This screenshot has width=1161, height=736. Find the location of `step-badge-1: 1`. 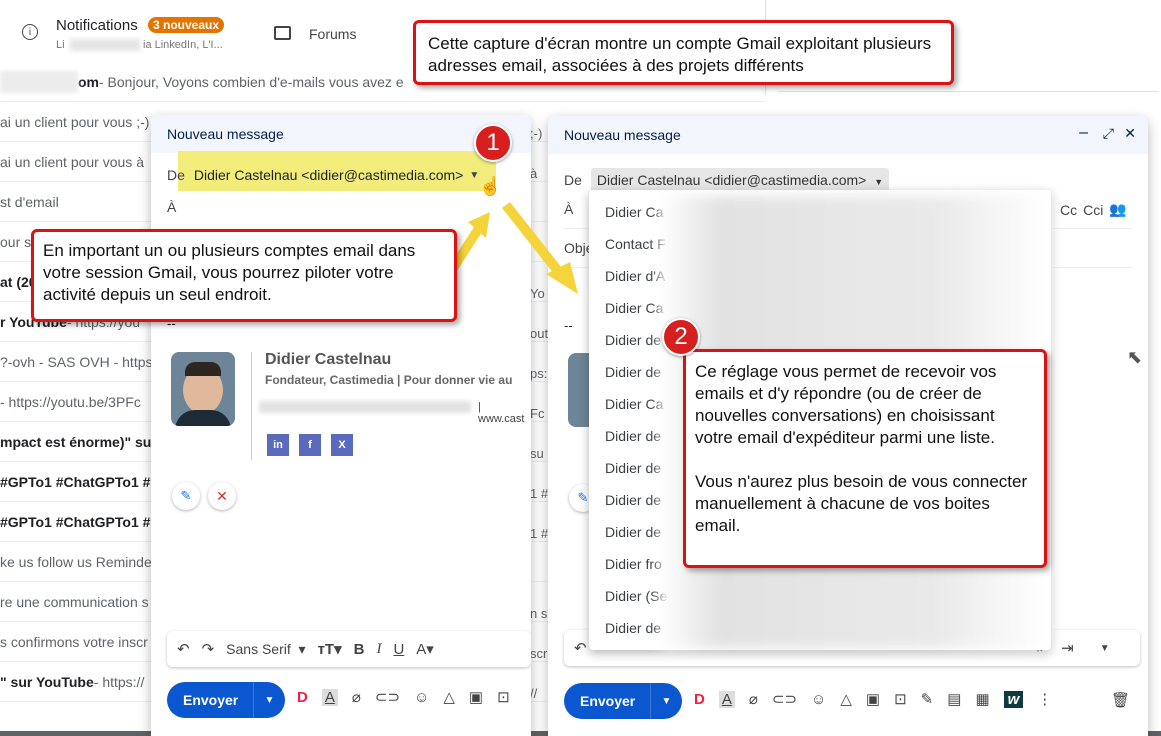

step-badge-1: 1 is located at coordinates (493, 143).